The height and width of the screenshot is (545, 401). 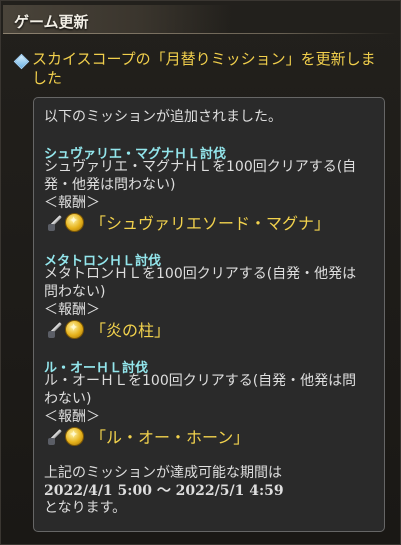 What do you see at coordinates (130, 330) in the screenshot?
I see `mission-2-reward-name: 「炎の柱」` at bounding box center [130, 330].